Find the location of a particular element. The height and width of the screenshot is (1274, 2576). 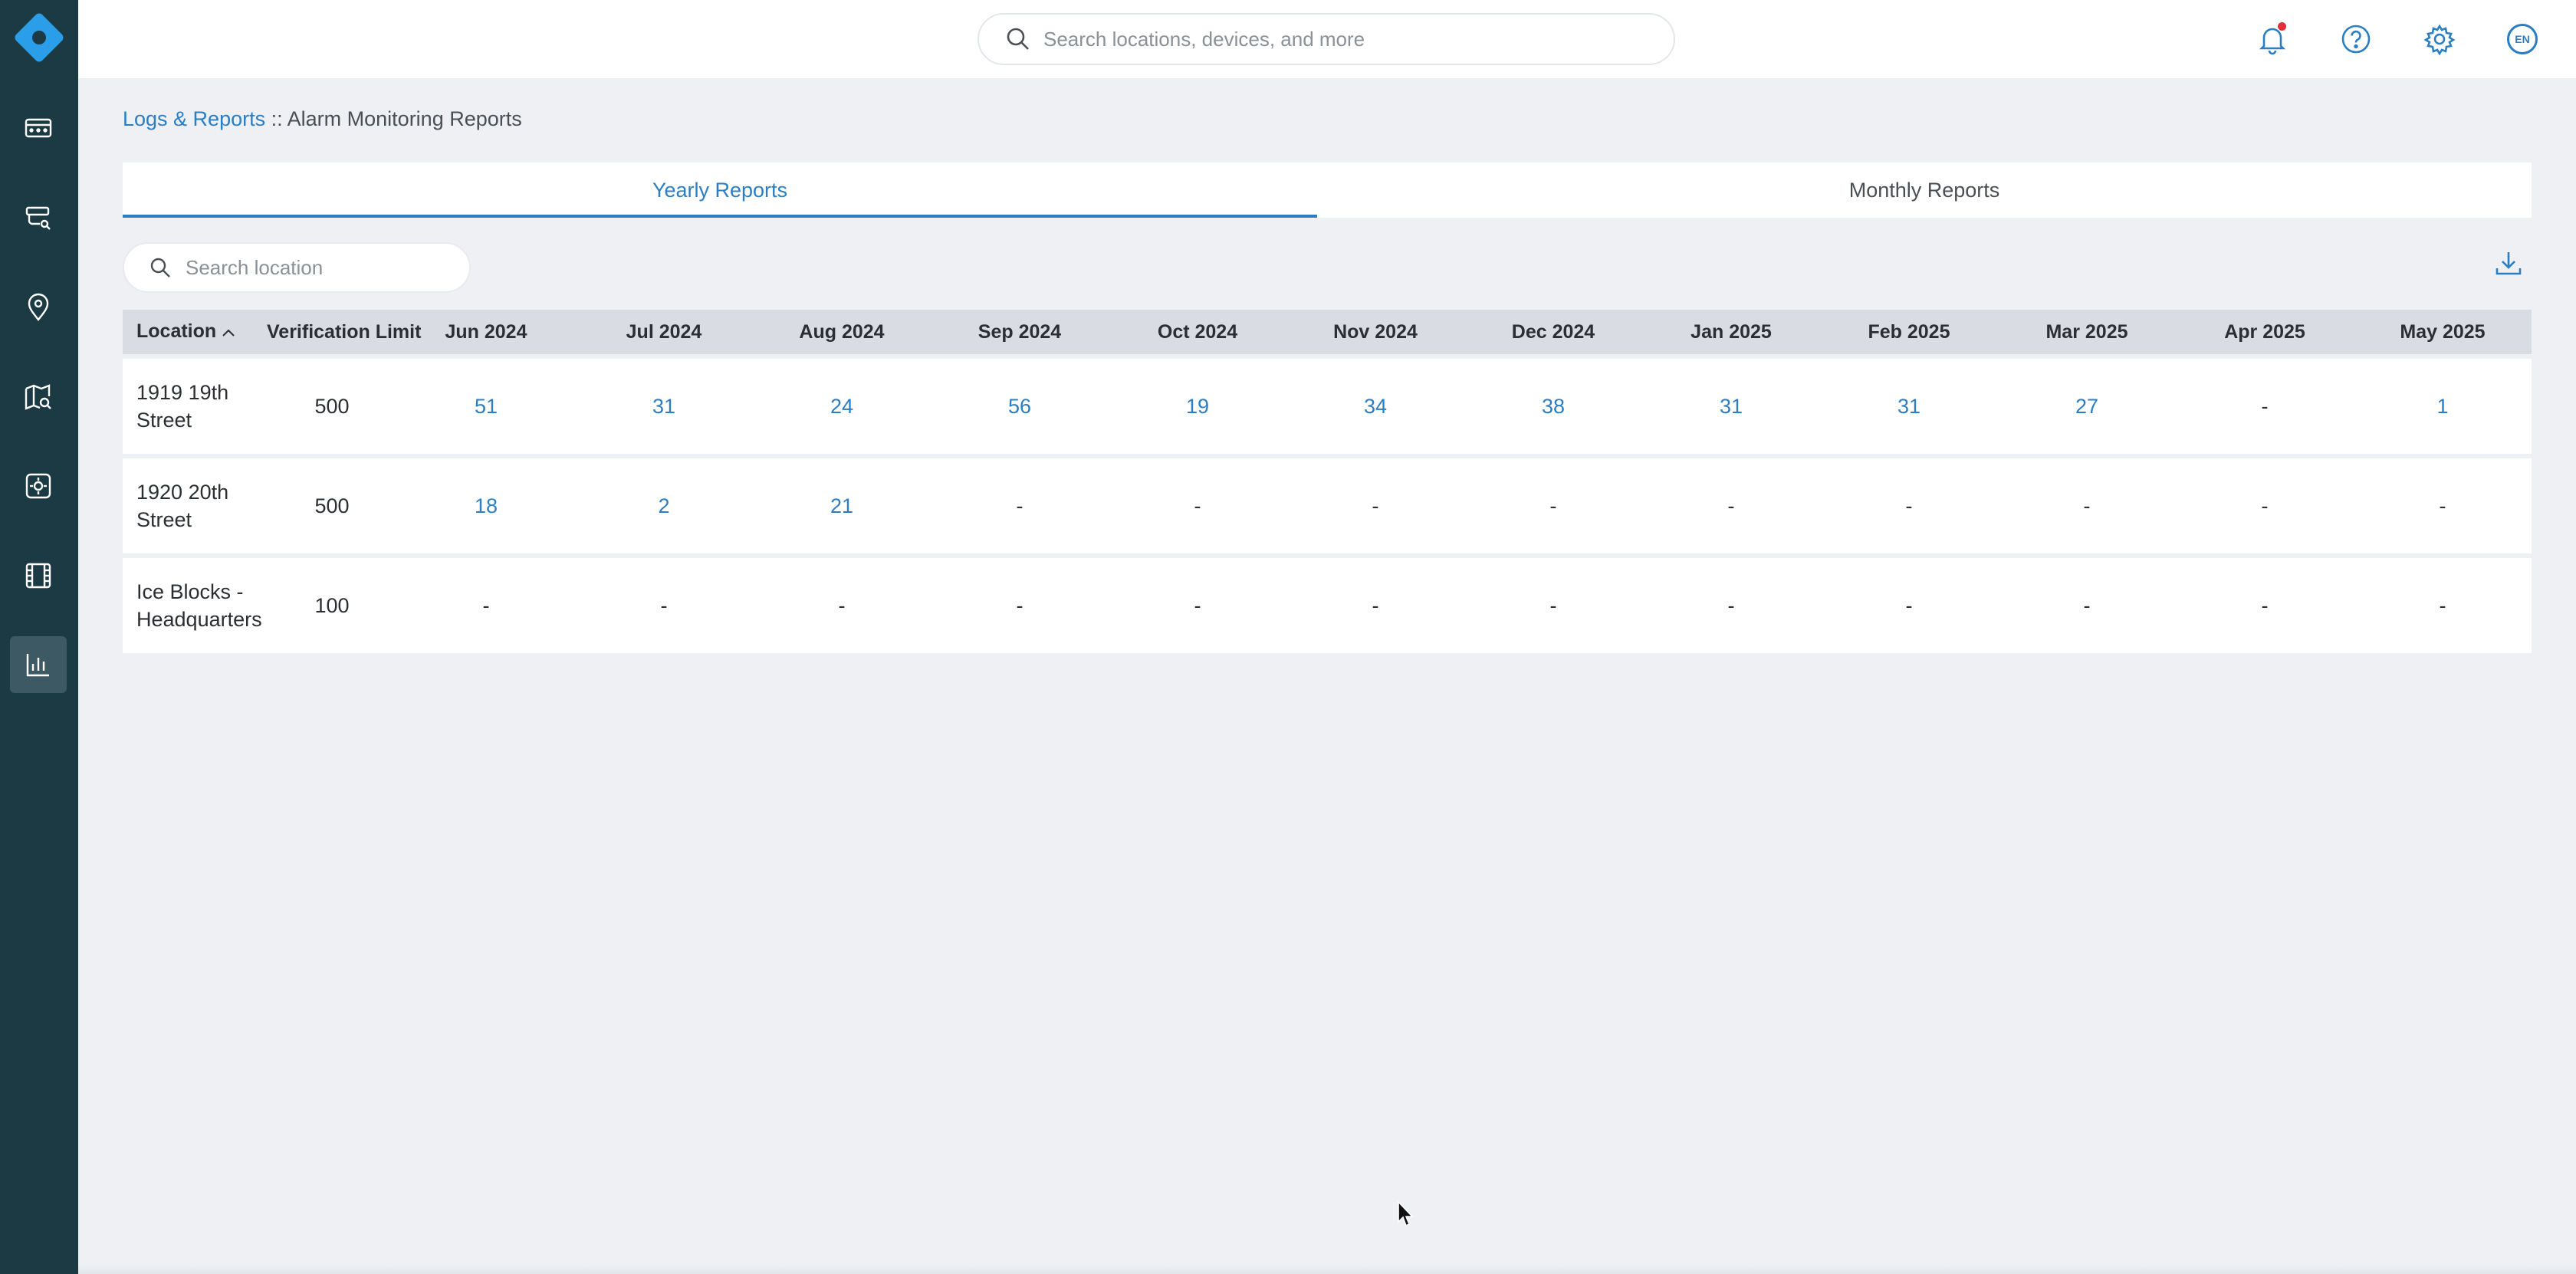

gear-icon is located at coordinates (2439, 40).